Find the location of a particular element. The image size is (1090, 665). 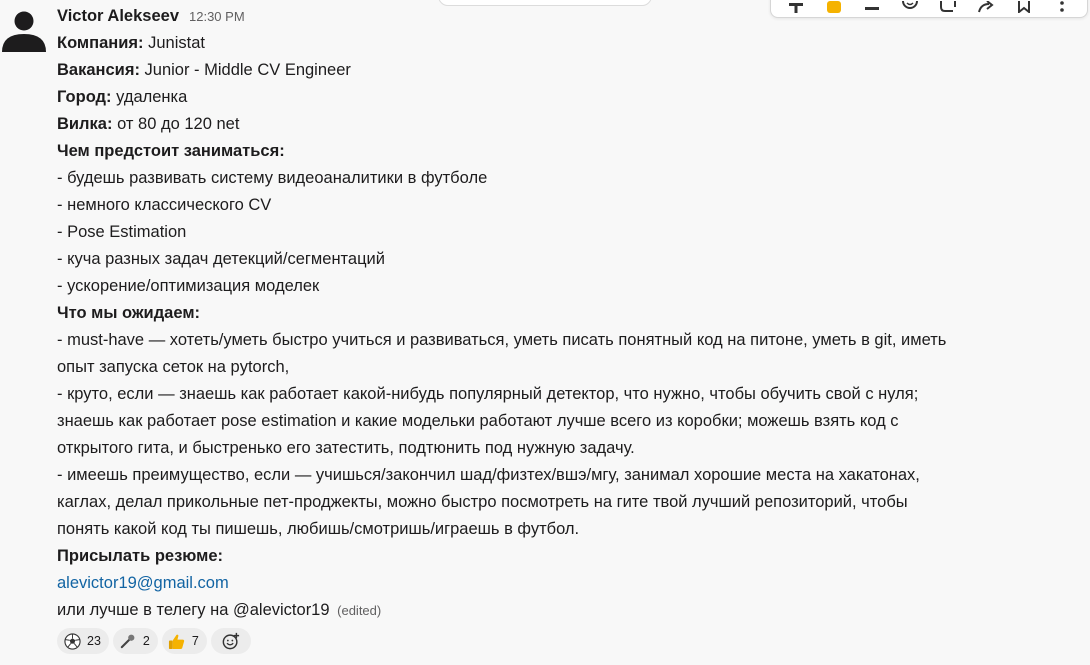

line-text: - куча разных задач детекций/сегментаций is located at coordinates (221, 259).